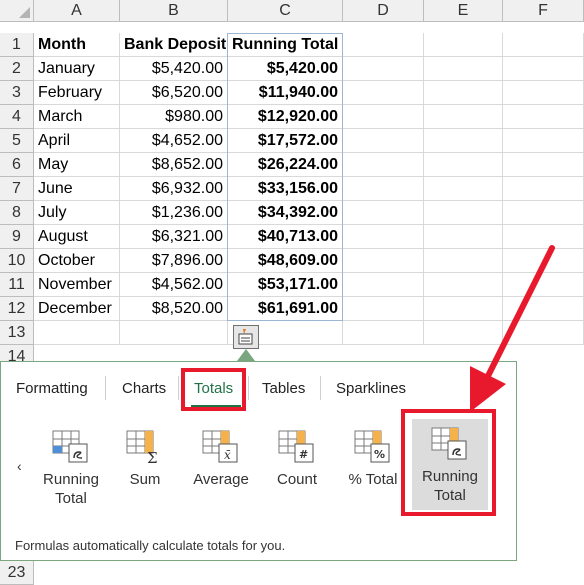 The width and height of the screenshot is (584, 585). I want to click on red-arrow-shaft, so click(519, 314).